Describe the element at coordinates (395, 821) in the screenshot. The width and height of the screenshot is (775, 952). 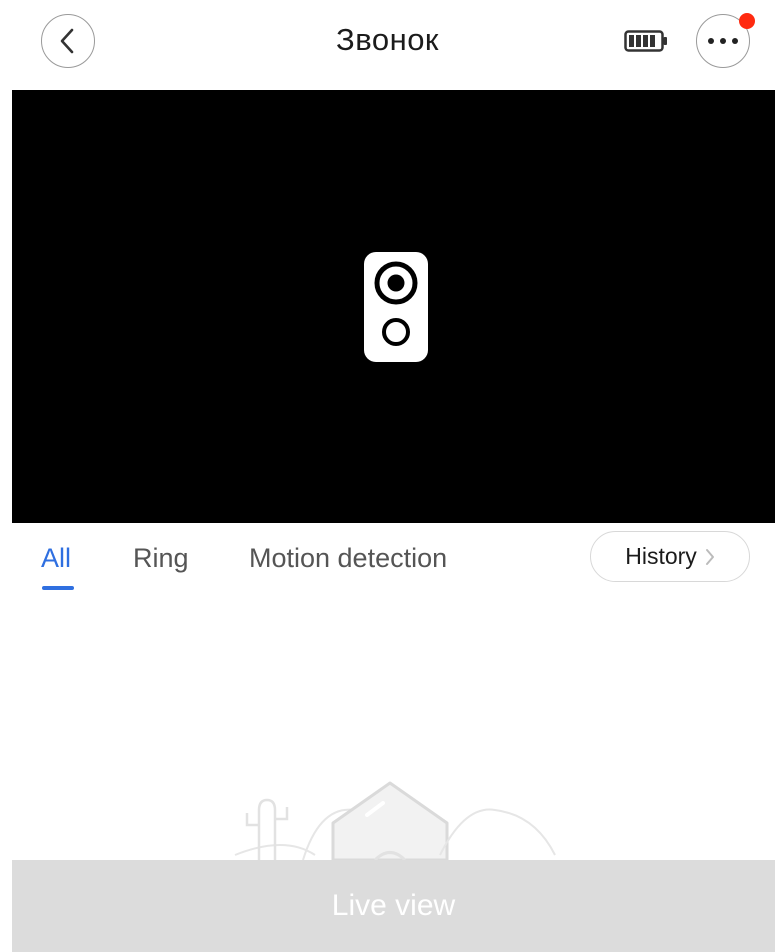
I see `house-cactus-illustration` at that location.